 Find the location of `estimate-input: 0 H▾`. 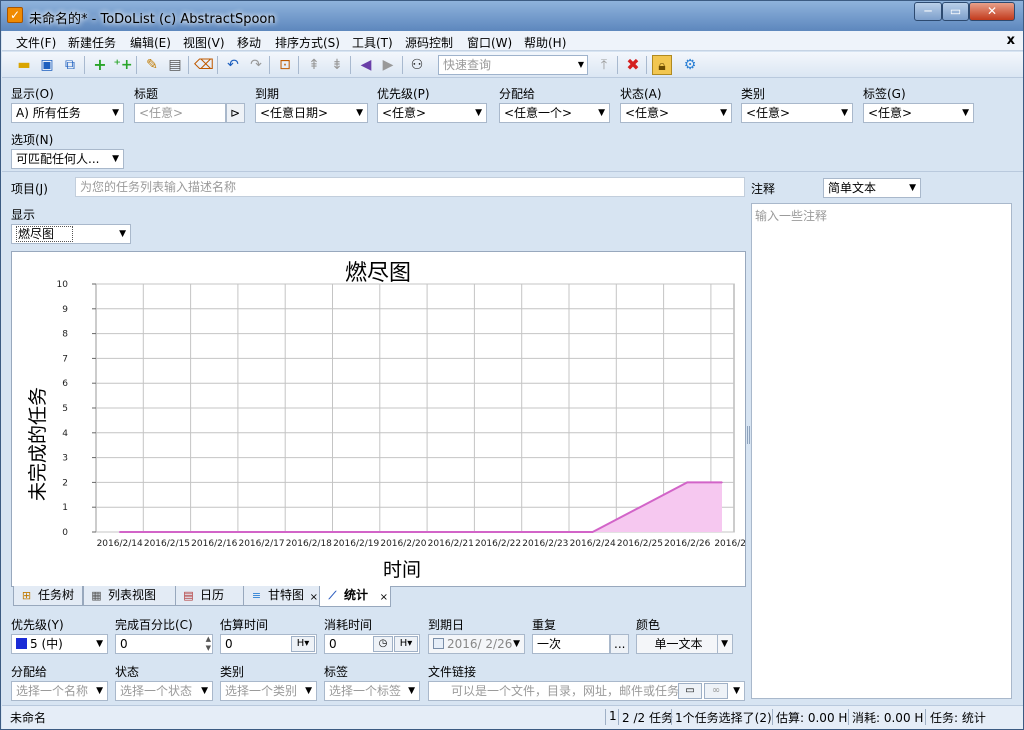

estimate-input: 0 H▾ is located at coordinates (268, 644).